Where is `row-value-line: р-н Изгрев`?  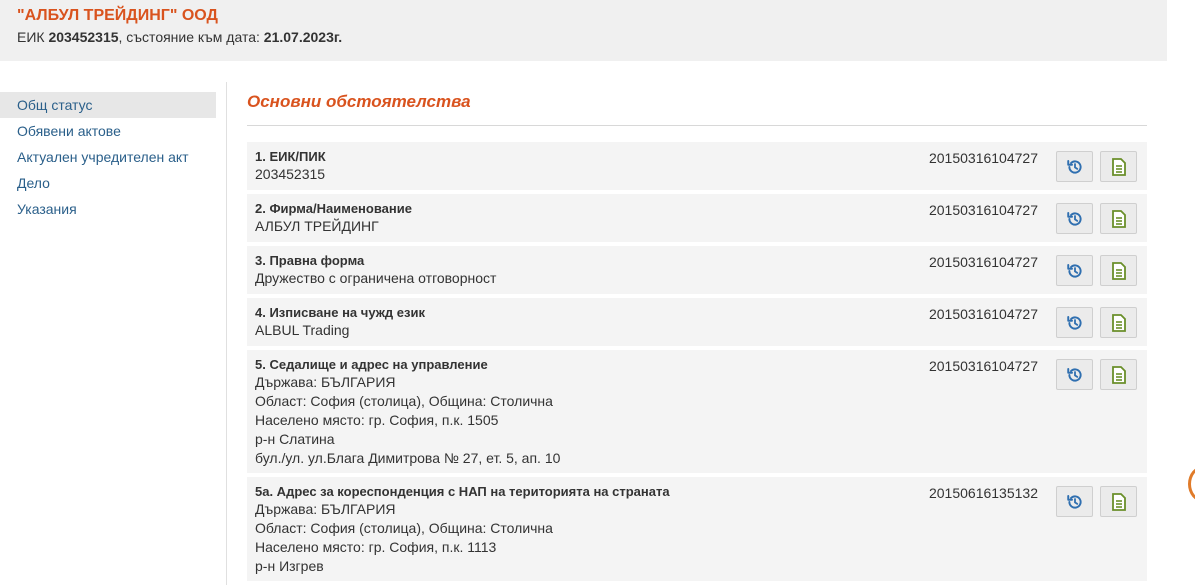
row-value-line: р-н Изгрев is located at coordinates (289, 566).